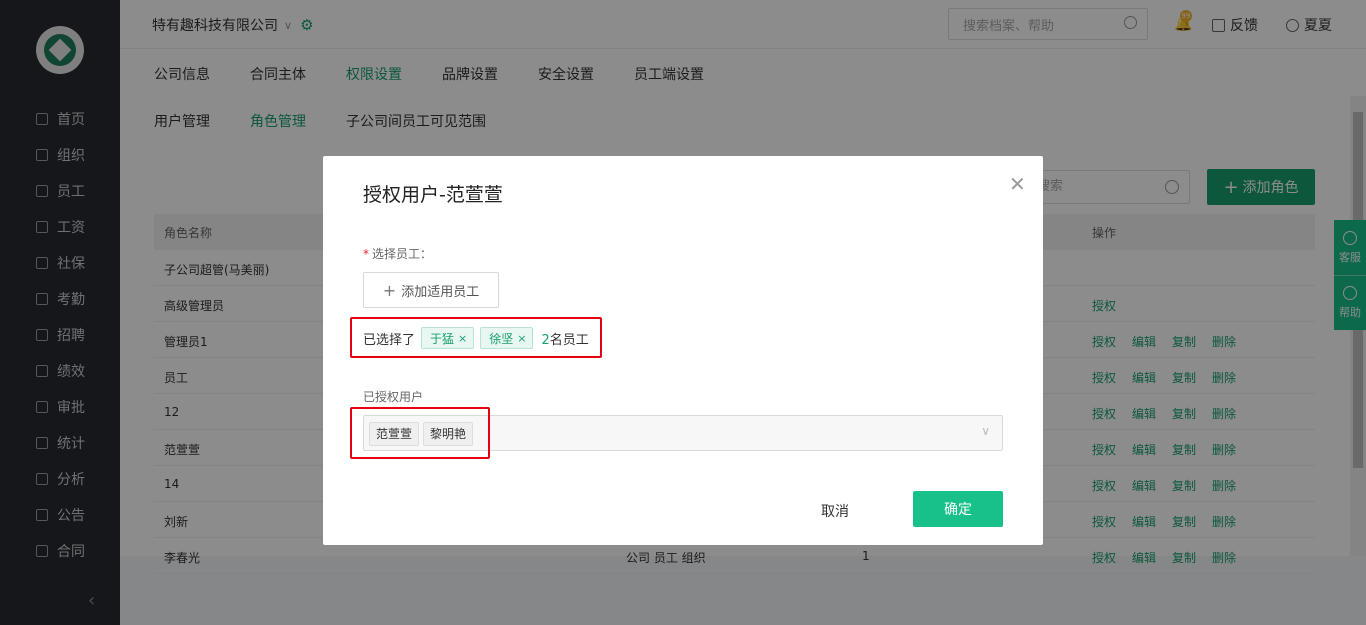  What do you see at coordinates (433, 195) in the screenshot?
I see `modal-title: 授权用户-范萱萱` at bounding box center [433, 195].